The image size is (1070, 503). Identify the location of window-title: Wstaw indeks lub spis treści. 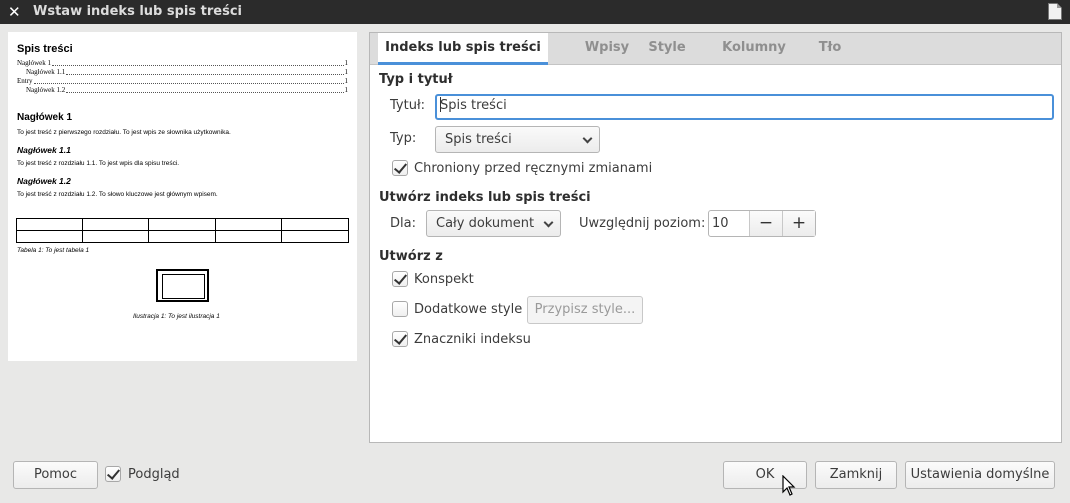
(137, 11).